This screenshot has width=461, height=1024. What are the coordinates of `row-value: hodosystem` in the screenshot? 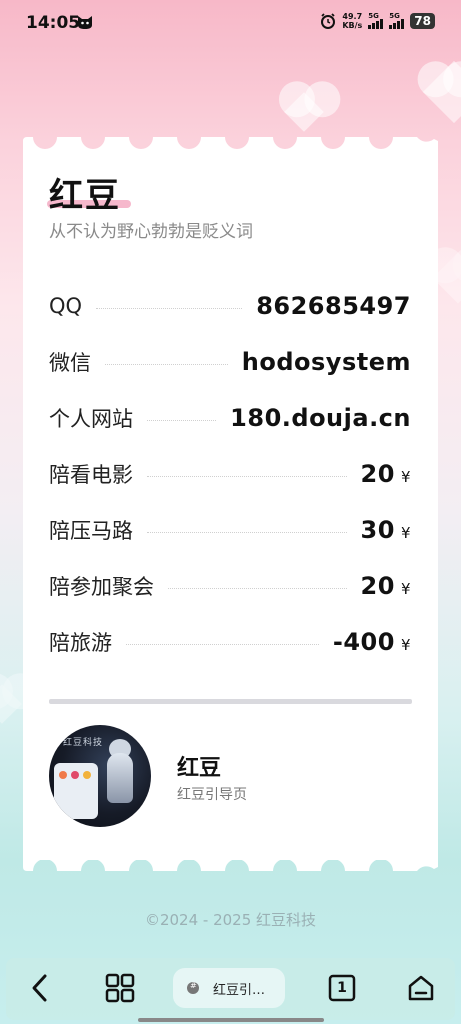 It's located at (326, 362).